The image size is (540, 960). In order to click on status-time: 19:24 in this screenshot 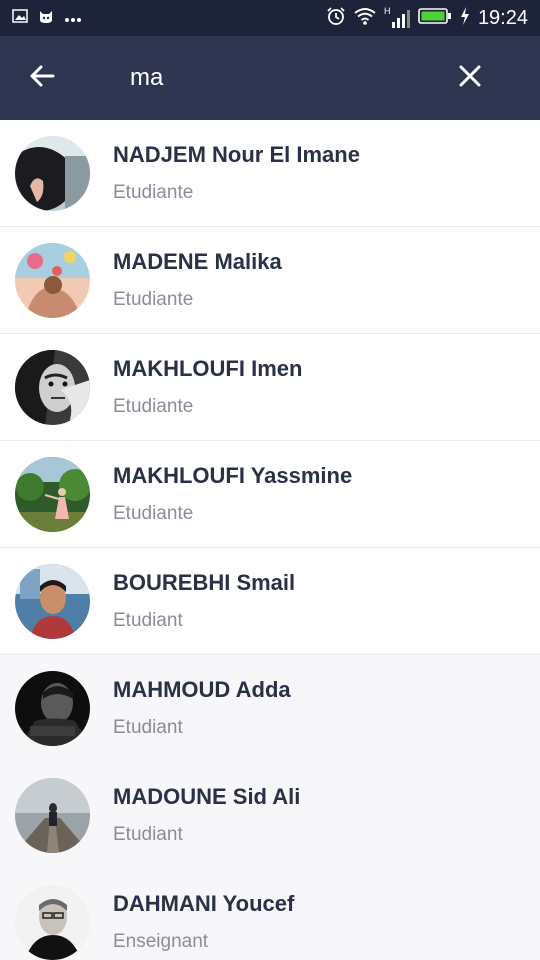, I will do `click(502, 18)`.